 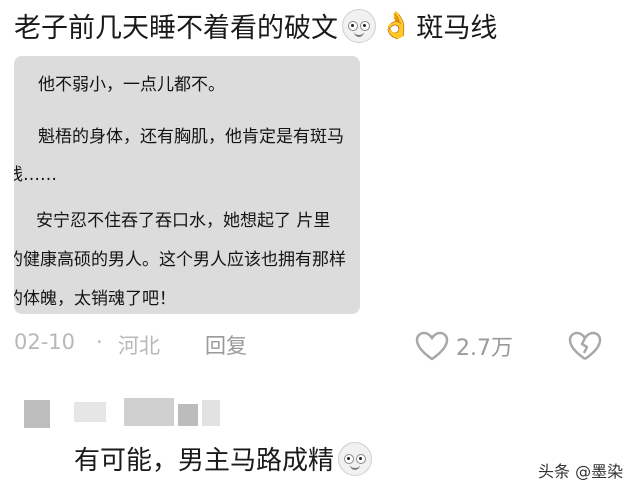 I want to click on like-count: 2.7万, so click(x=484, y=348).